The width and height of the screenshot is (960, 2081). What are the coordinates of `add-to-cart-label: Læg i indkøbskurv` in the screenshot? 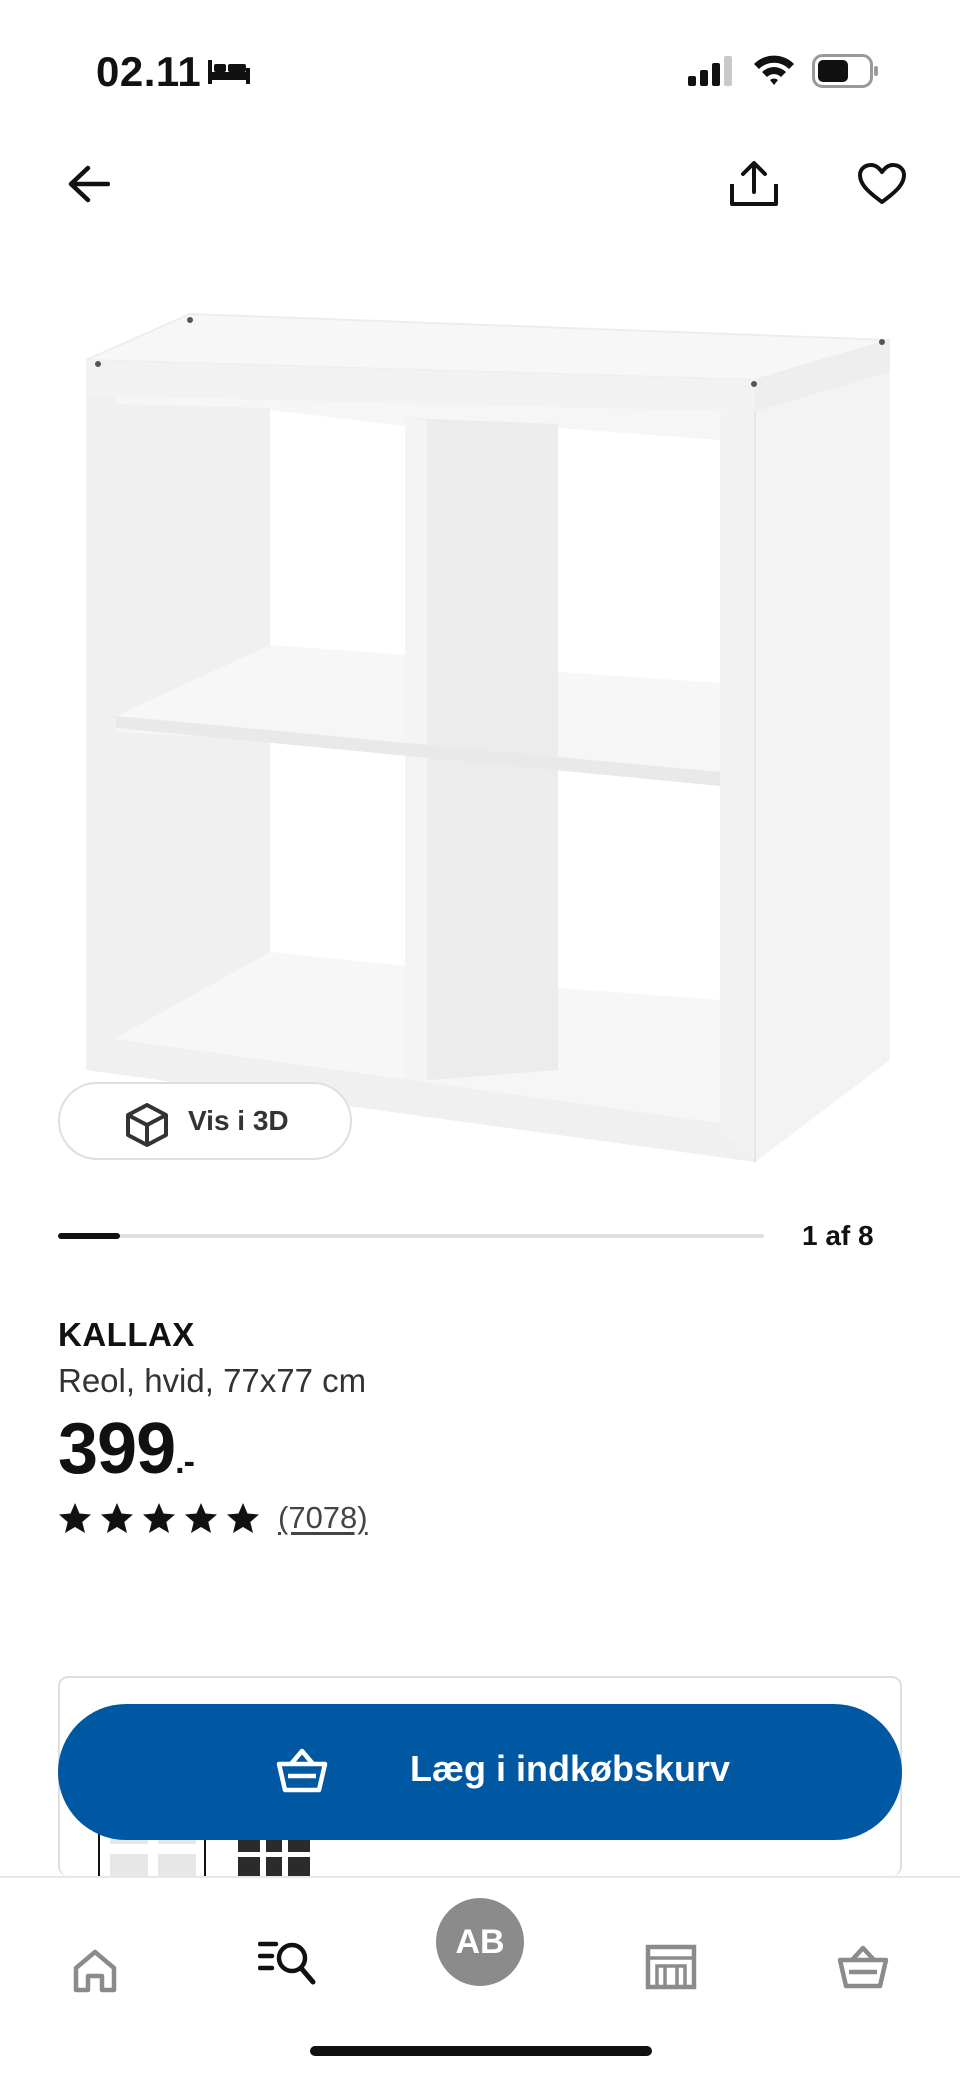 It's located at (570, 1768).